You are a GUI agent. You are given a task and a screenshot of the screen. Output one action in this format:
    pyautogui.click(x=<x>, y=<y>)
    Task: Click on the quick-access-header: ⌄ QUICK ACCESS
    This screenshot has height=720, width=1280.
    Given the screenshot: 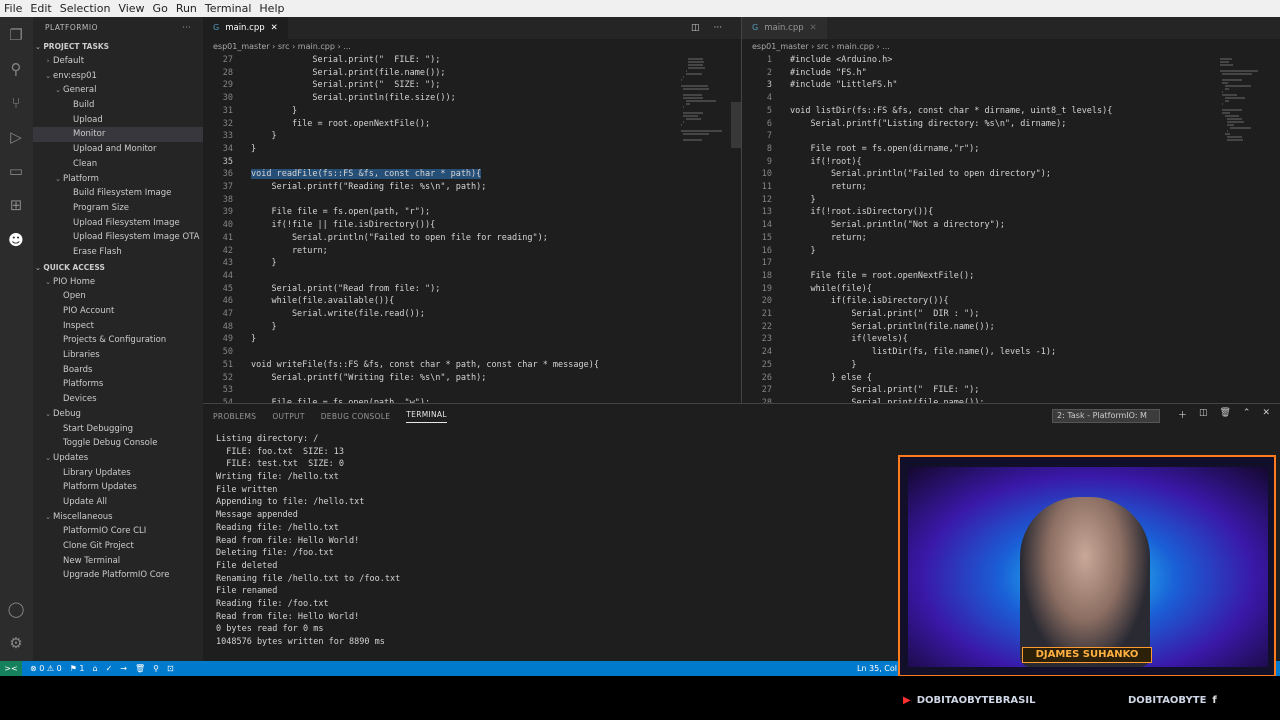 What is the action you would take?
    pyautogui.click(x=118, y=267)
    